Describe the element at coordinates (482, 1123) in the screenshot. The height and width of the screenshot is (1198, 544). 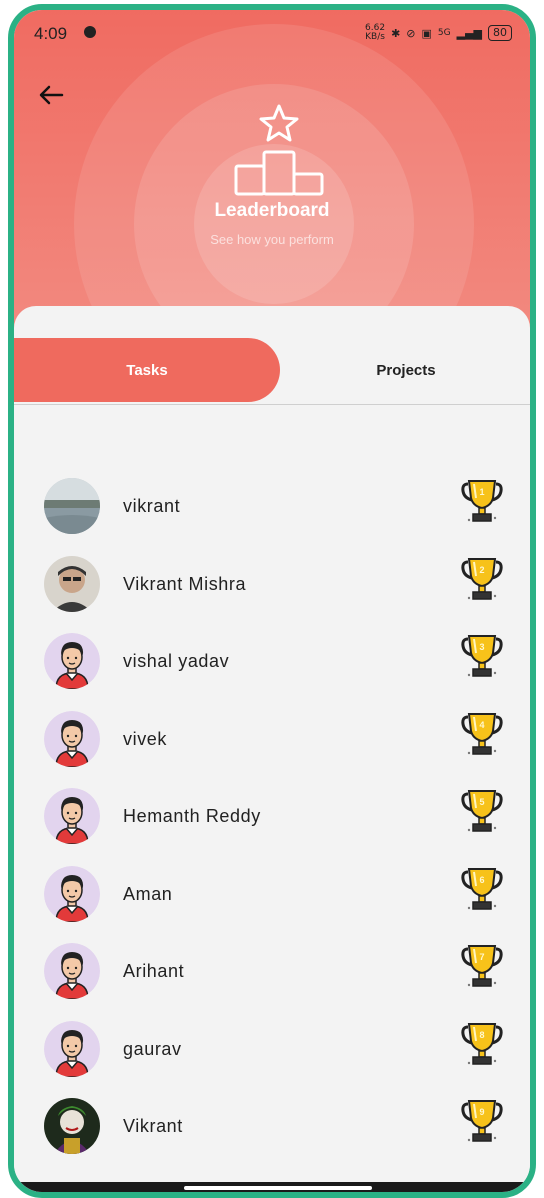
I see `trophy-icon: 9` at that location.